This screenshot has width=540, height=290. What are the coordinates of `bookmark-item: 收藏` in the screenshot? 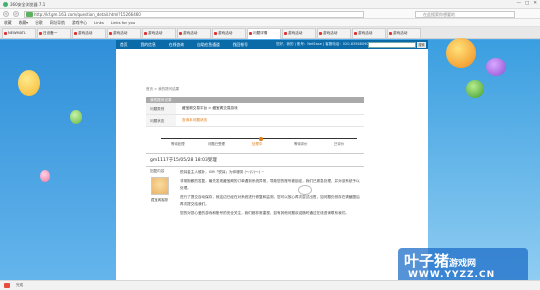 It's located at (8, 23).